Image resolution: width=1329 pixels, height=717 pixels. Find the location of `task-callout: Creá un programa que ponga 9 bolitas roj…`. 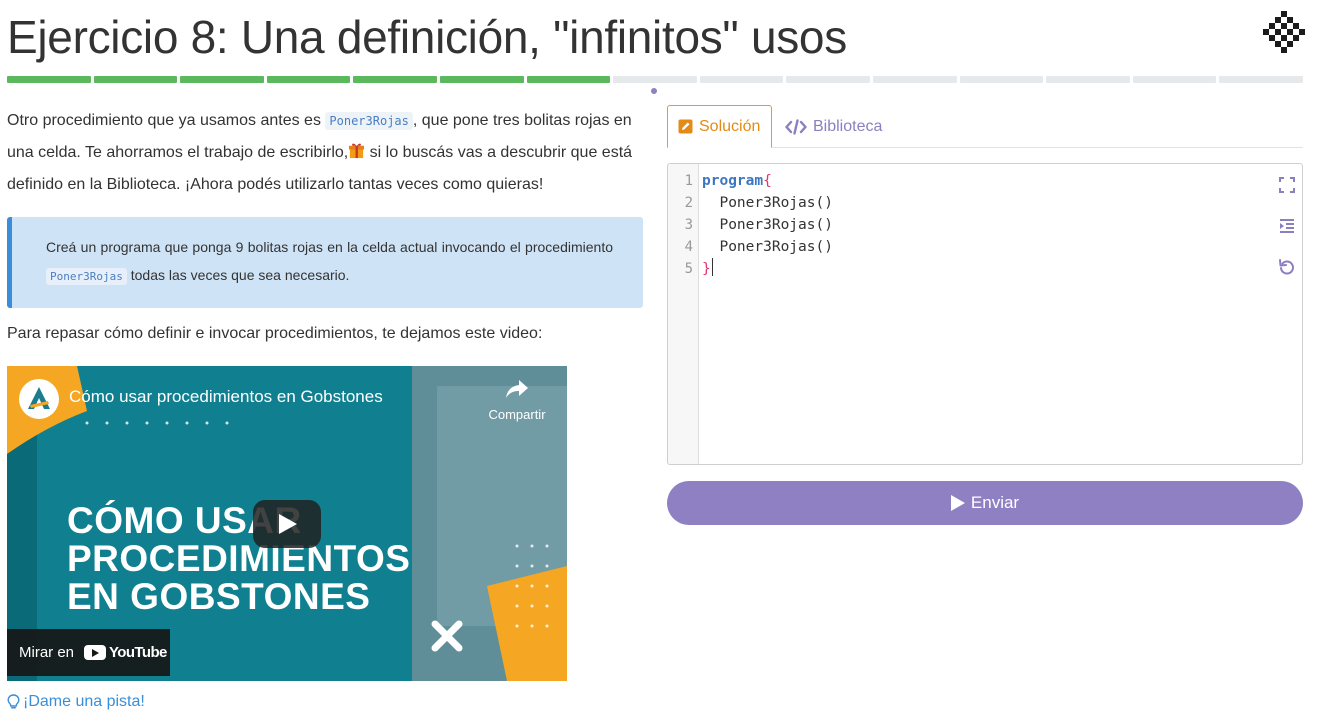

task-callout: Creá un programa que ponga 9 bolitas roj… is located at coordinates (325, 262).